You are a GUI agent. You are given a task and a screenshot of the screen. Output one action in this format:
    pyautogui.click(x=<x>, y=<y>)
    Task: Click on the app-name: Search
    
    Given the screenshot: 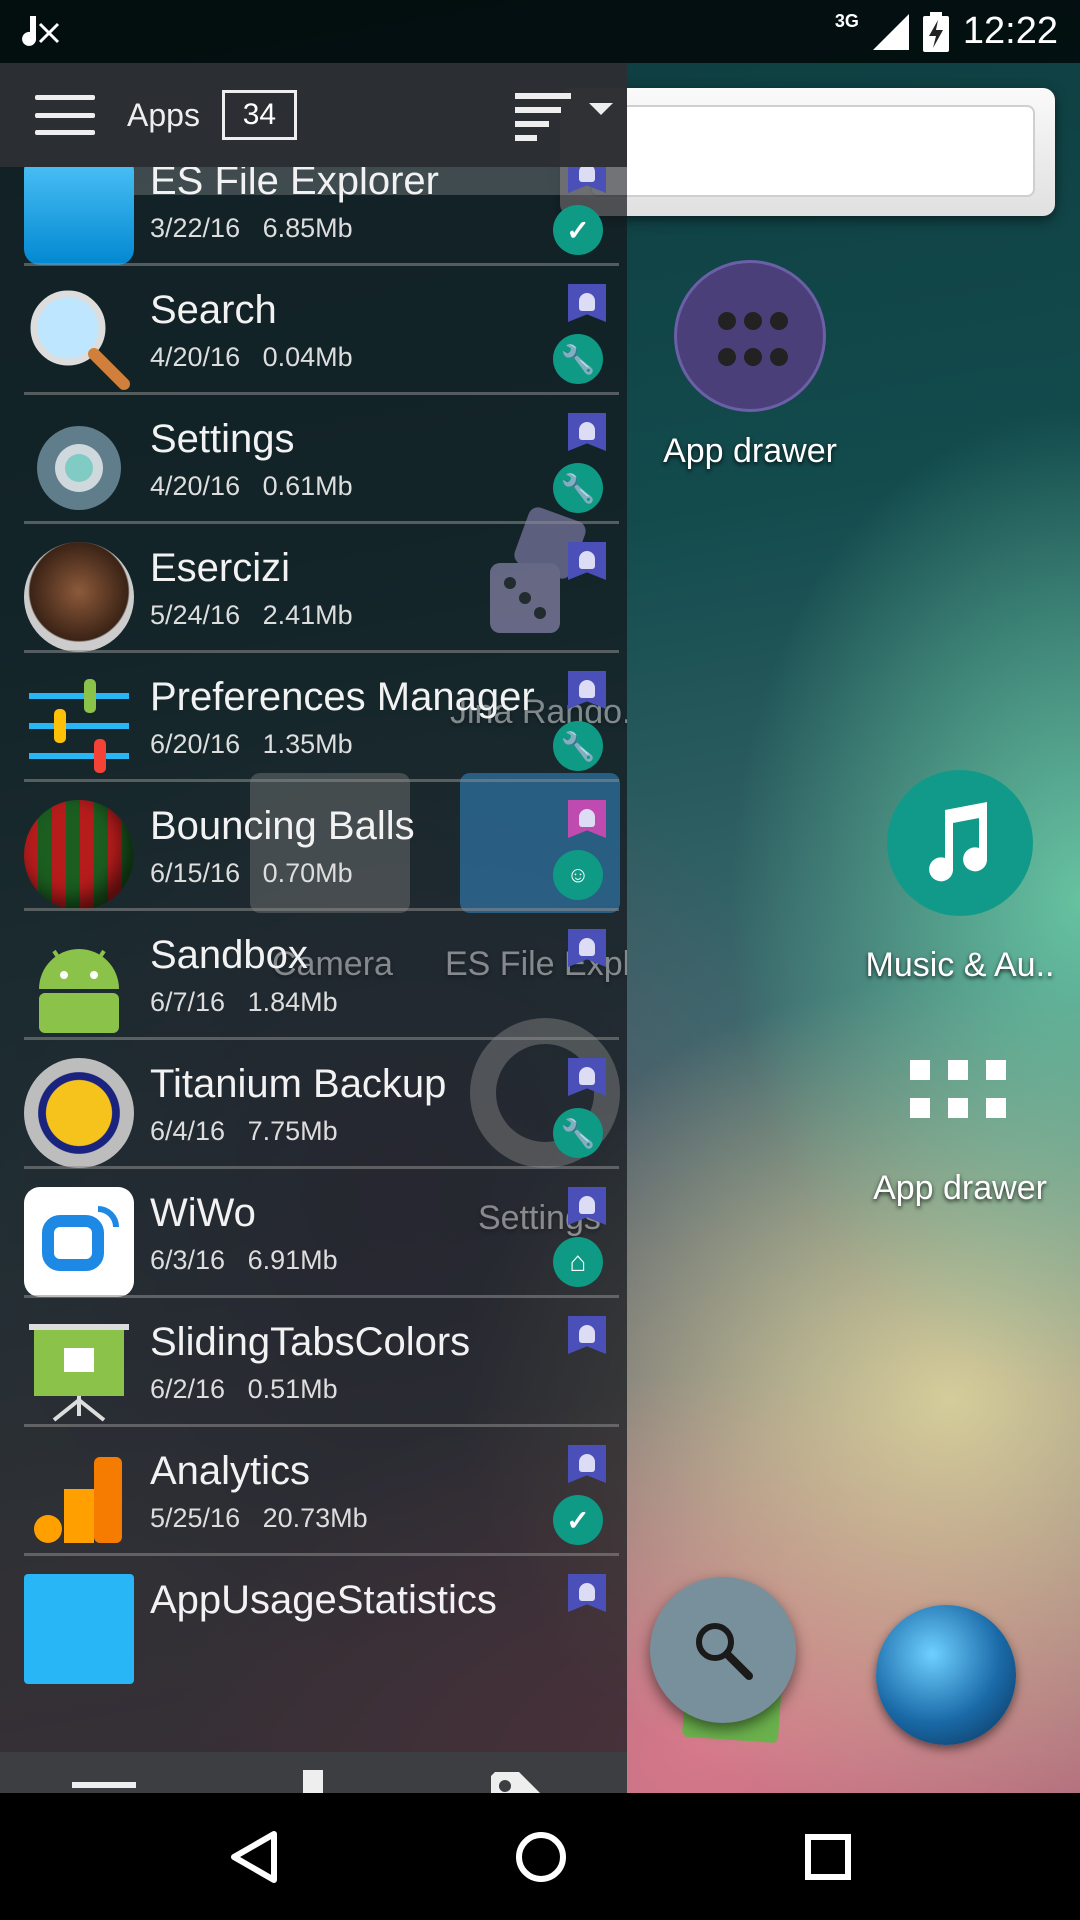 What is the action you would take?
    pyautogui.click(x=213, y=310)
    